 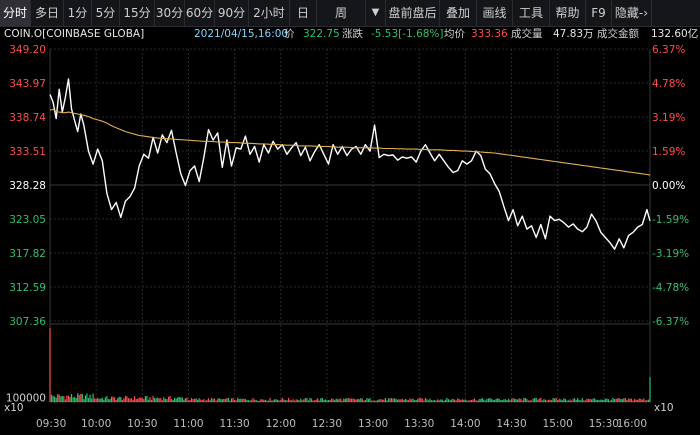 I want to click on price-tick-label: 338.74, so click(x=27, y=118).